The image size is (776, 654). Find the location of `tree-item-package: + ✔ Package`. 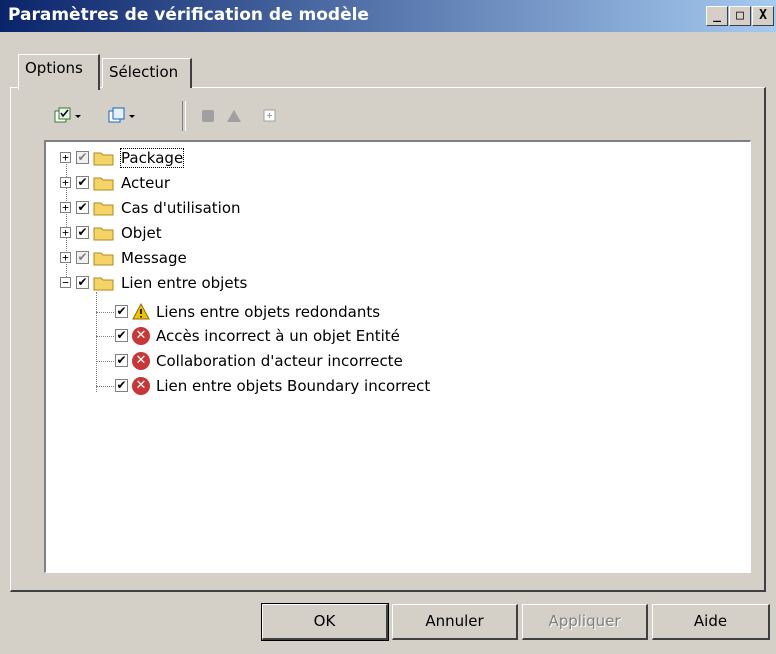

tree-item-package: + ✔ Package is located at coordinates (122, 157).